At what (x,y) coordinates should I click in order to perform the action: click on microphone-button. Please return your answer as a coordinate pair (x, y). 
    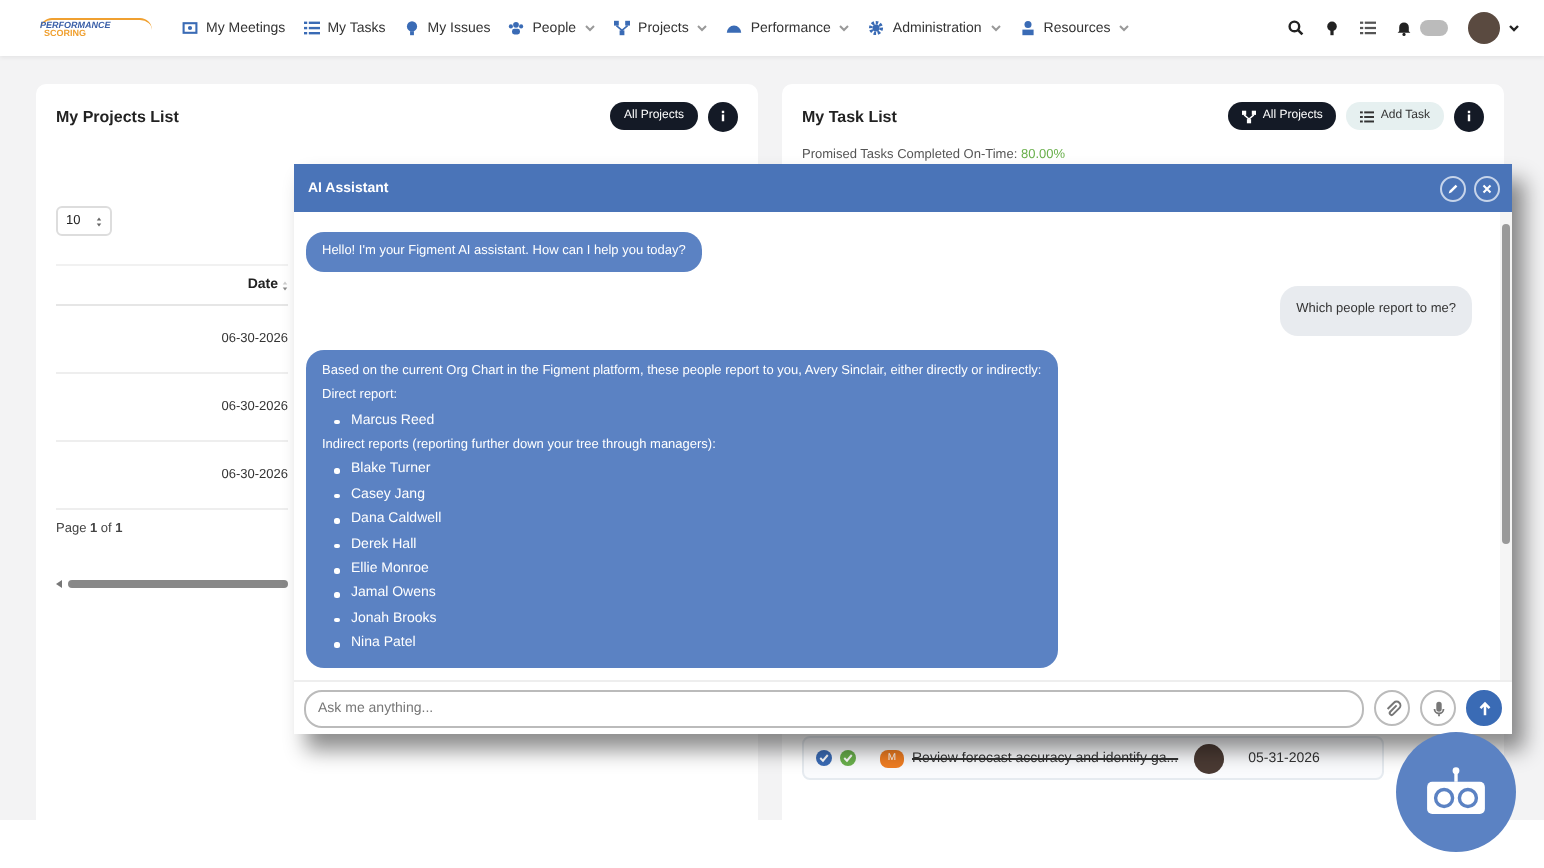
    Looking at the image, I should click on (1438, 708).